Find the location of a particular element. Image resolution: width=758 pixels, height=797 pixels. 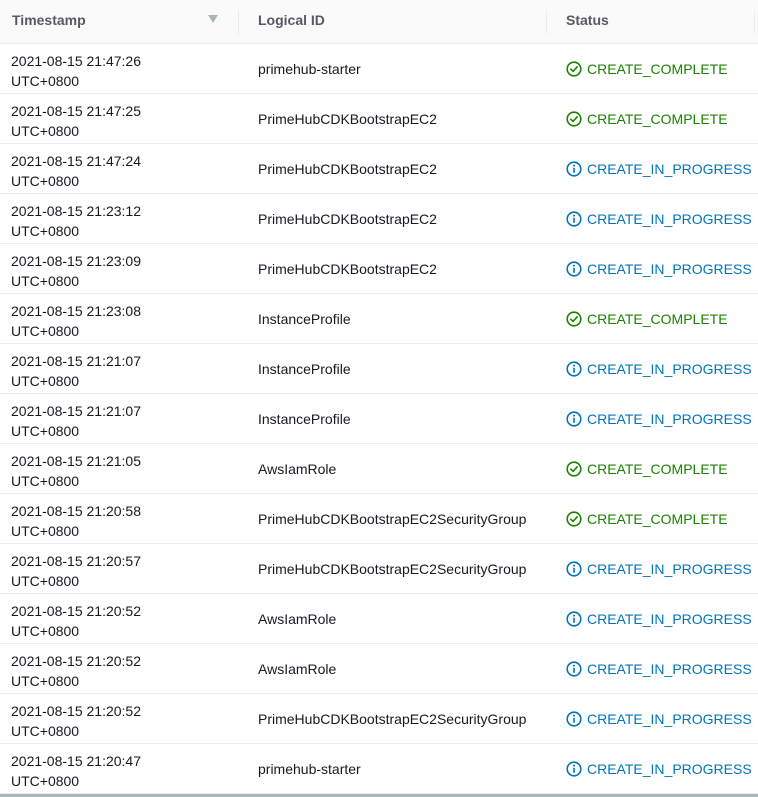

timestamp-cell: 2021-08-15 21:47:24 UTC+0800 is located at coordinates (76, 171).